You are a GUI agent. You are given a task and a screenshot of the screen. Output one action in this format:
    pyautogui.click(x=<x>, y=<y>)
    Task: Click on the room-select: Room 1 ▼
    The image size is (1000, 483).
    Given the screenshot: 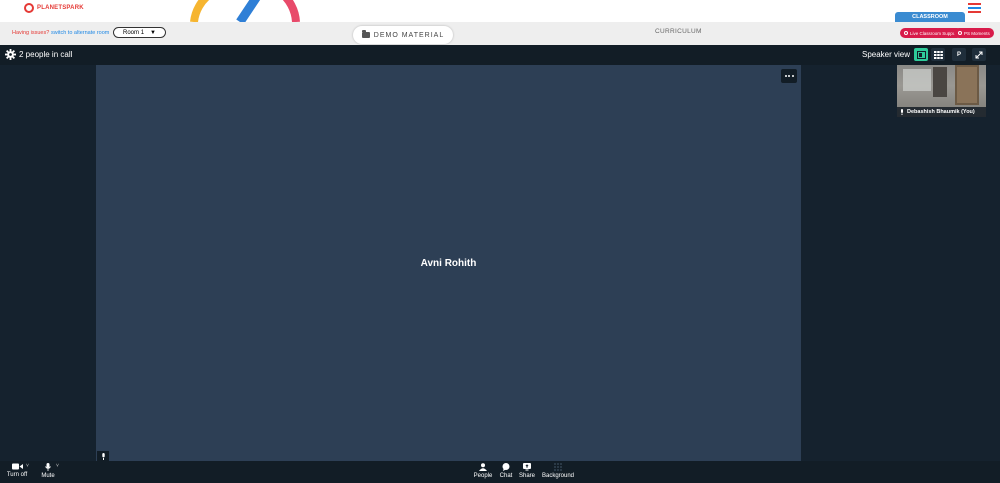 What is the action you would take?
    pyautogui.click(x=139, y=32)
    